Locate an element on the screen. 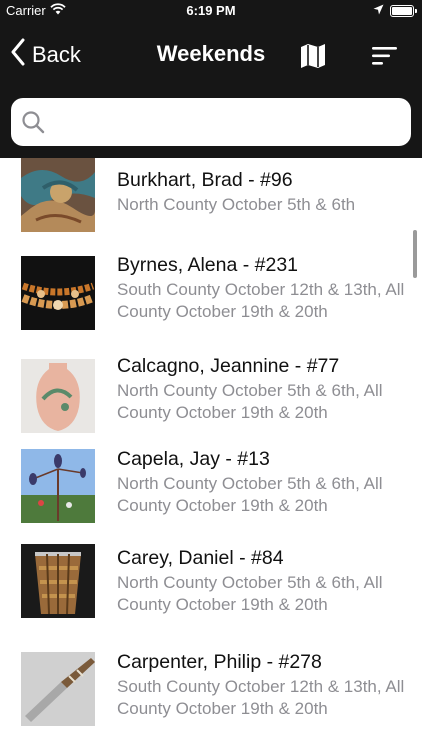  search-field is located at coordinates (211, 122).